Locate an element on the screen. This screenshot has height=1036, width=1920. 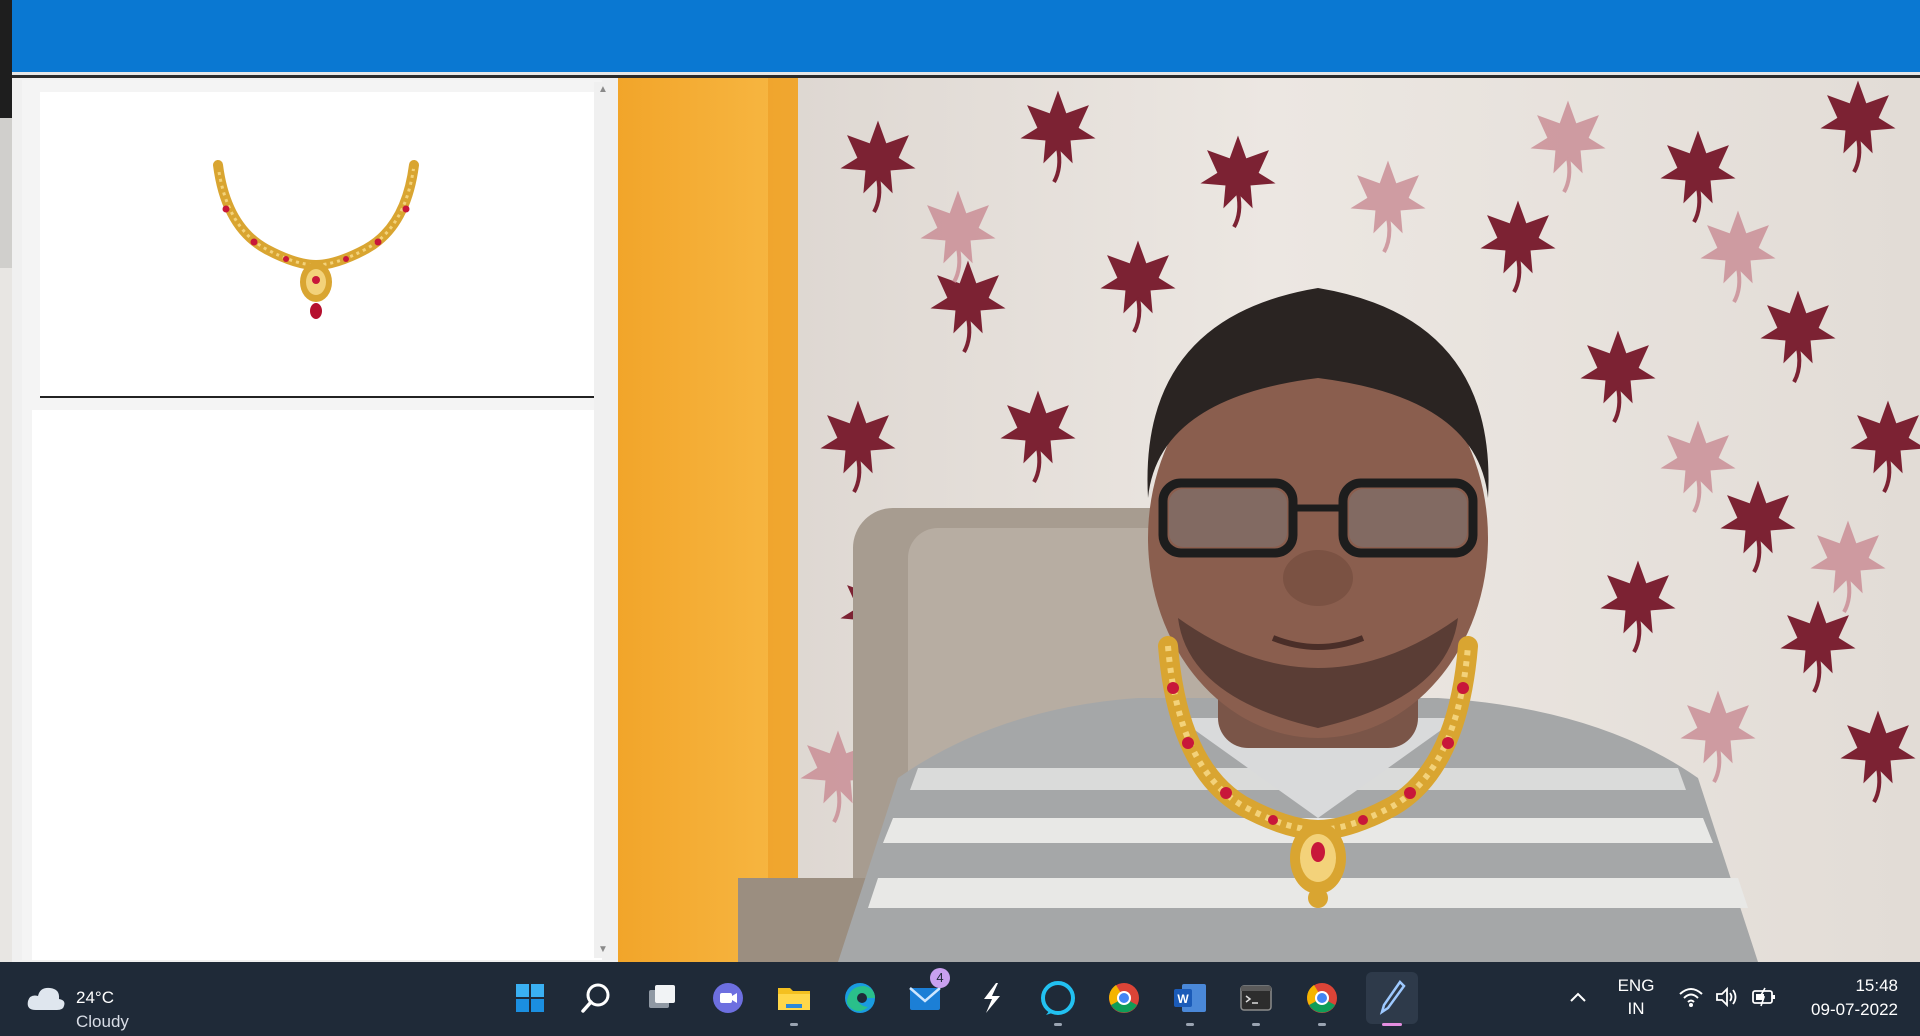
necklace-product-item is located at coordinates (318, 245).